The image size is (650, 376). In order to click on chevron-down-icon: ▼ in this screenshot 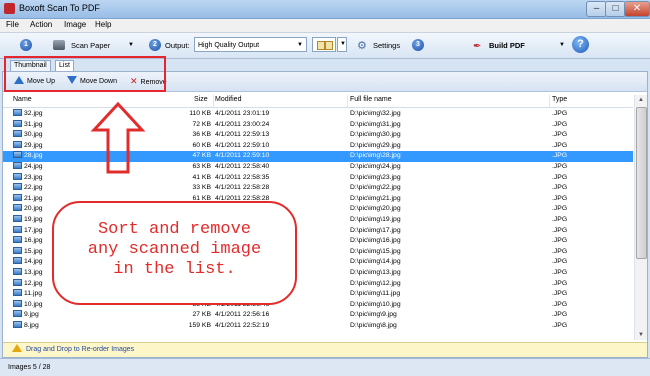, I will do `click(562, 45)`.